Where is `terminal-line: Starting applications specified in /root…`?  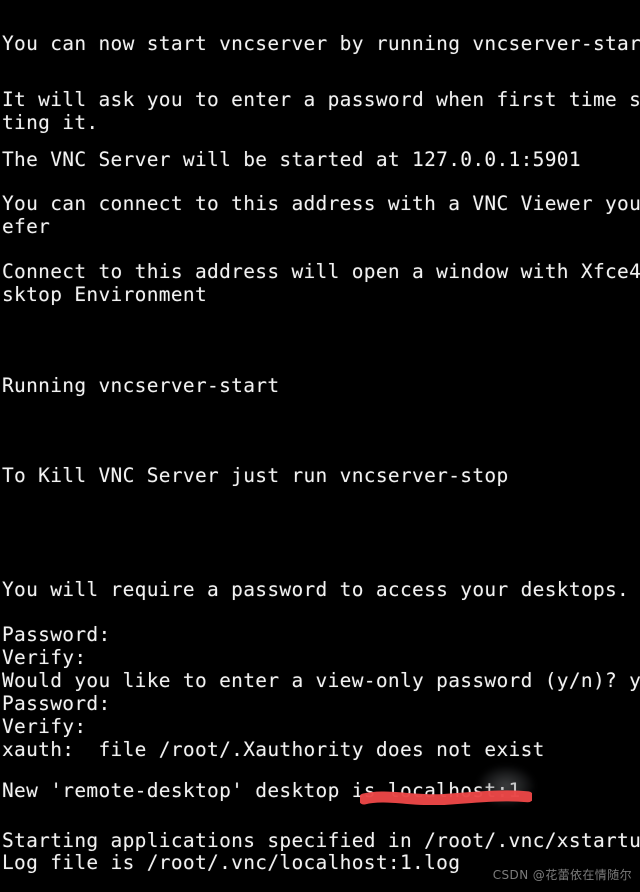 terminal-line: Starting applications specified in /root… is located at coordinates (321, 840).